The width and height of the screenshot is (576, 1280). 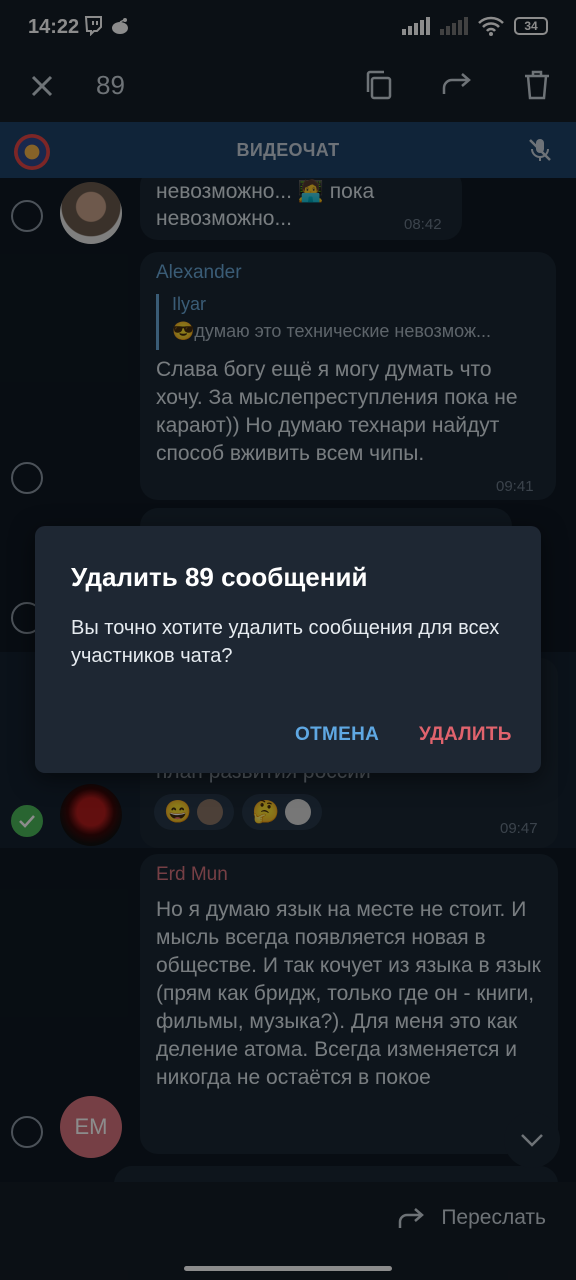 What do you see at coordinates (219, 577) in the screenshot?
I see `dialog-title: Удалить 89 сообщений` at bounding box center [219, 577].